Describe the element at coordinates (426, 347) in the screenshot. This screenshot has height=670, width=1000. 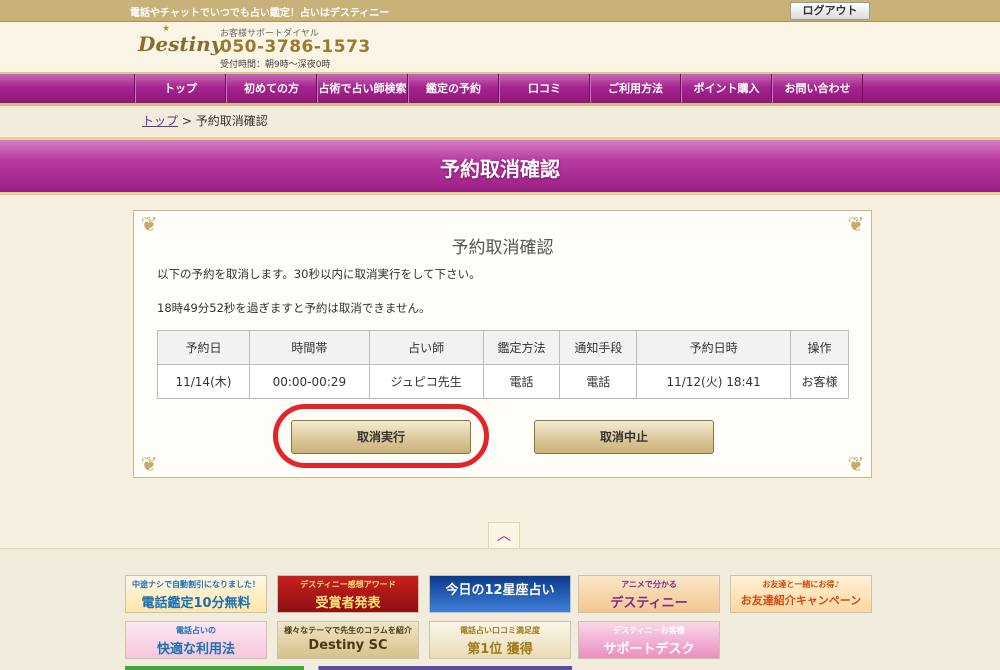
I see `col-fortune-teller: 占い師` at that location.